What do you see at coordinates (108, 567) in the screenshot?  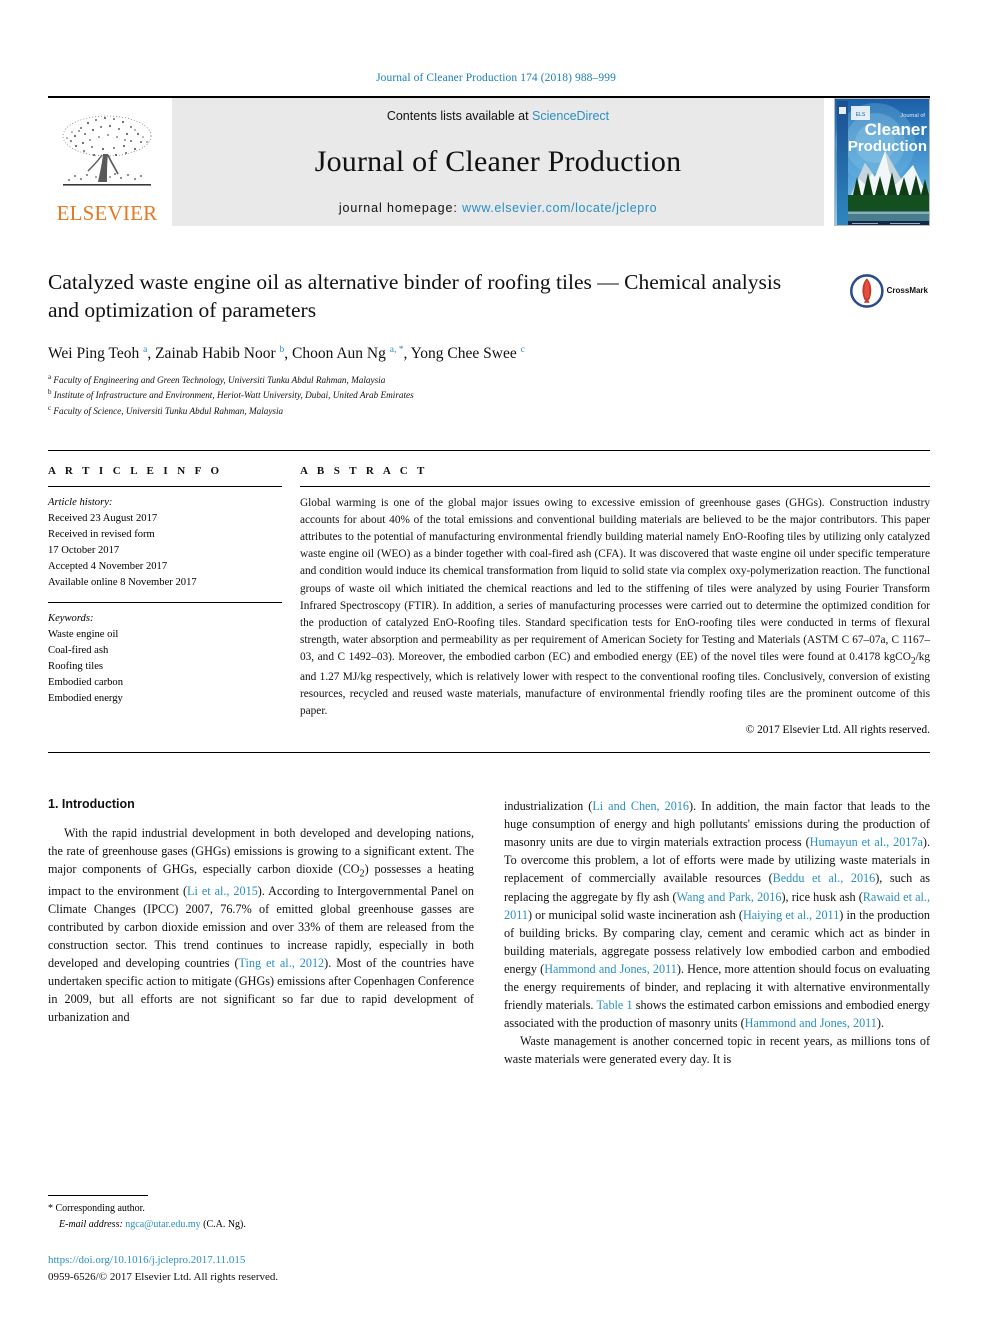 I see `history-item: Accepted 4 November 2017` at bounding box center [108, 567].